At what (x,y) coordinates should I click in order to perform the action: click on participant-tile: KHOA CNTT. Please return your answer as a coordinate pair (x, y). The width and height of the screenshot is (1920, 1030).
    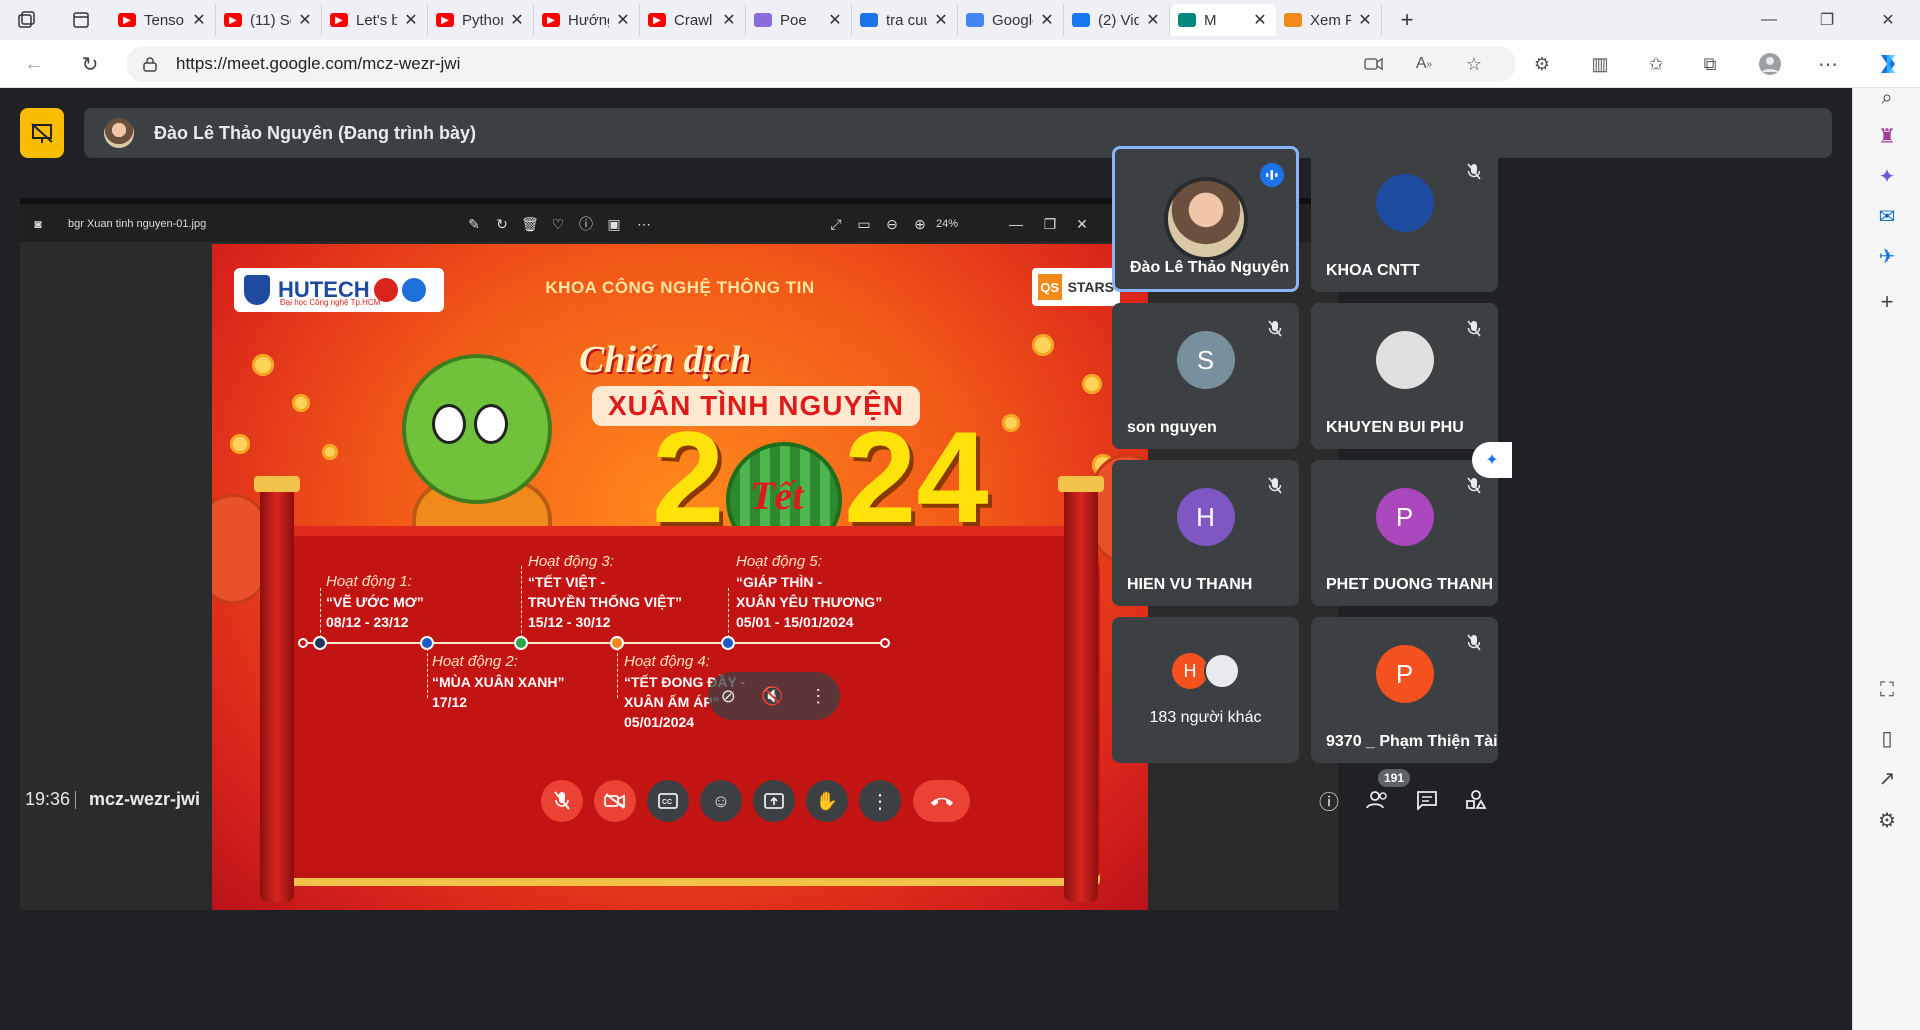
    Looking at the image, I should click on (1404, 219).